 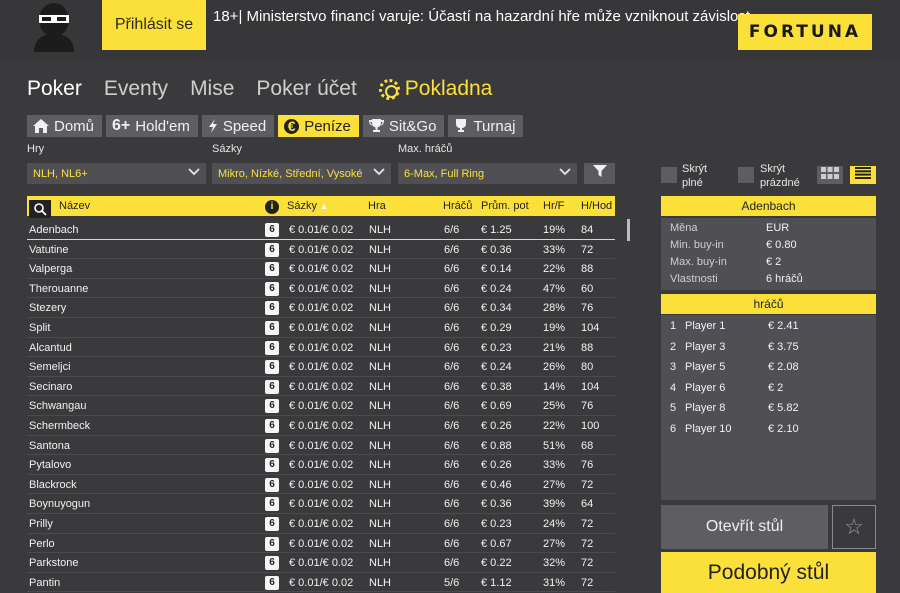 I want to click on seat-count-badge: 6, so click(x=272, y=523).